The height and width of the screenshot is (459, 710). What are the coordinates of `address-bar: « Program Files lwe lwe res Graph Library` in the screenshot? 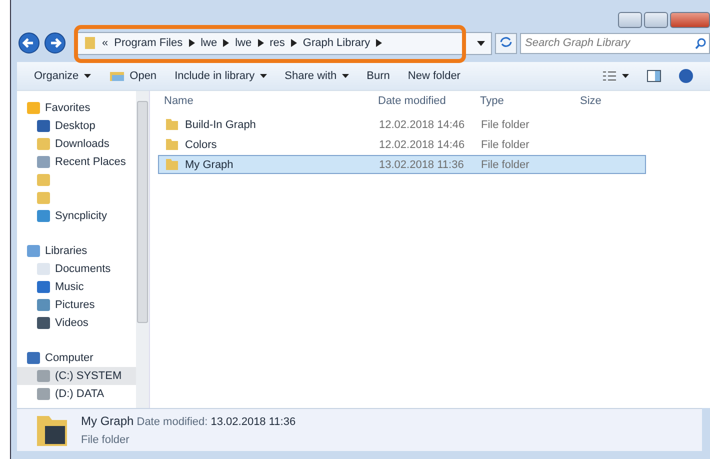 It's located at (284, 43).